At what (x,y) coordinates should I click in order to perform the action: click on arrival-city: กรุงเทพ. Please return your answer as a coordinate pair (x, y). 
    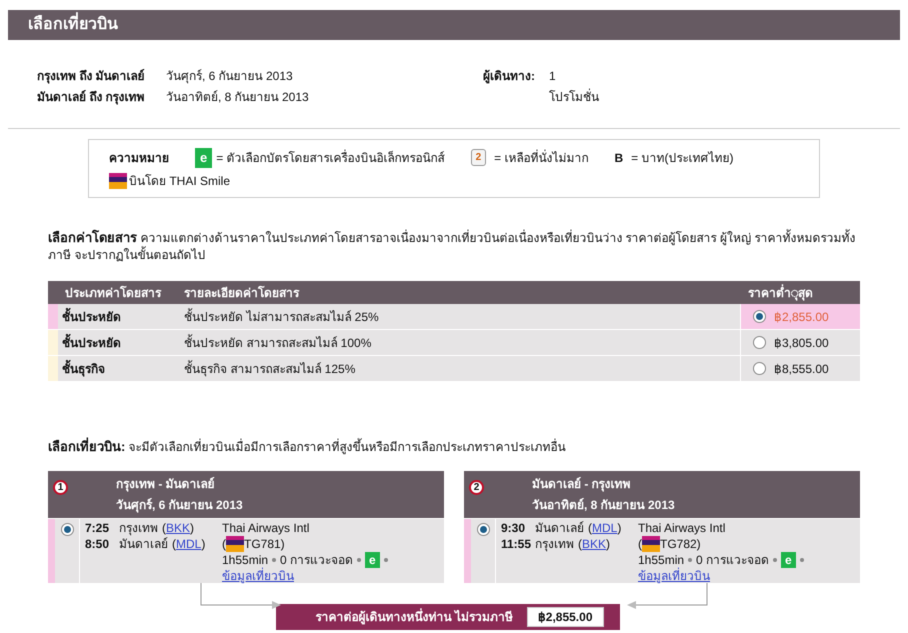
    Looking at the image, I should click on (554, 544).